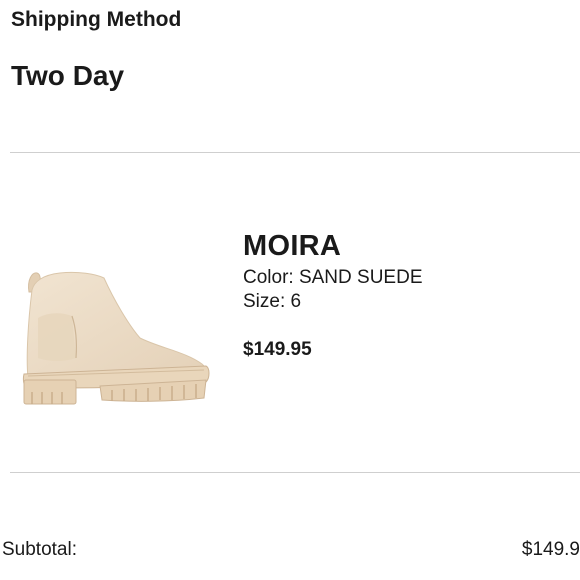 The width and height of the screenshot is (580, 580). I want to click on shipping-method-value: Two Day, so click(68, 75).